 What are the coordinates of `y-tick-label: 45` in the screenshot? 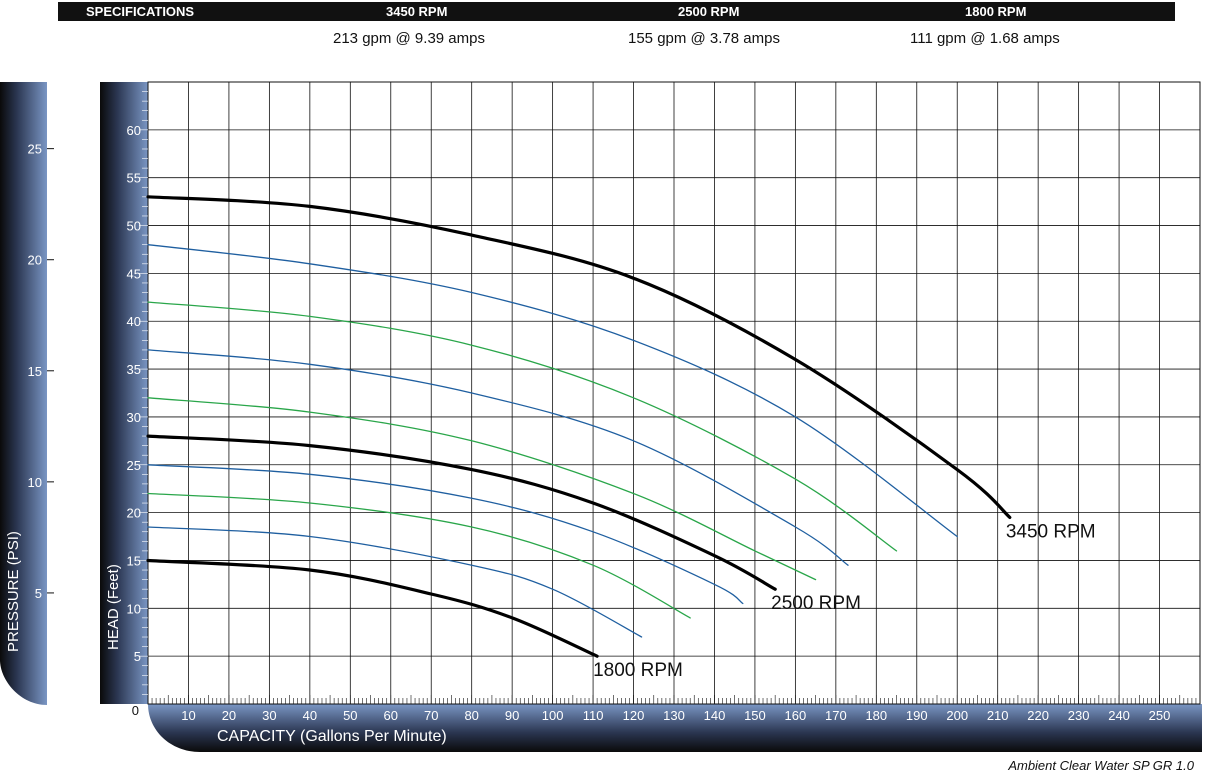 It's located at (134, 273).